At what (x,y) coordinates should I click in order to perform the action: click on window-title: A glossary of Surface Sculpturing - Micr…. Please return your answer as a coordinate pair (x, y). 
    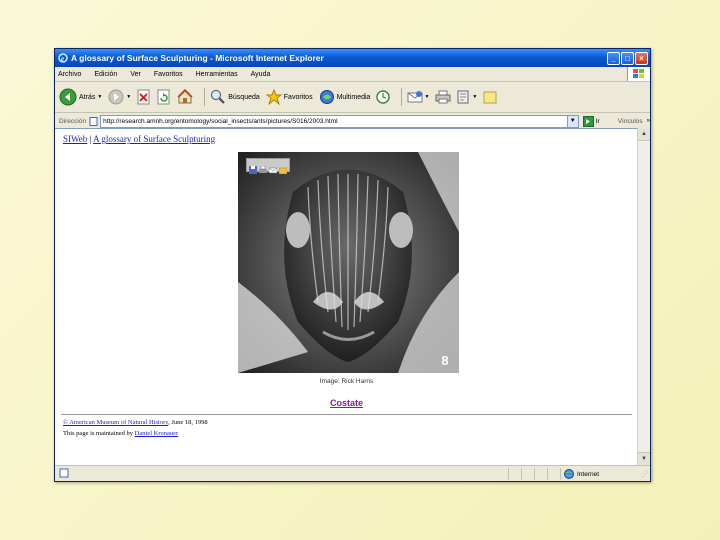
    Looking at the image, I should click on (197, 58).